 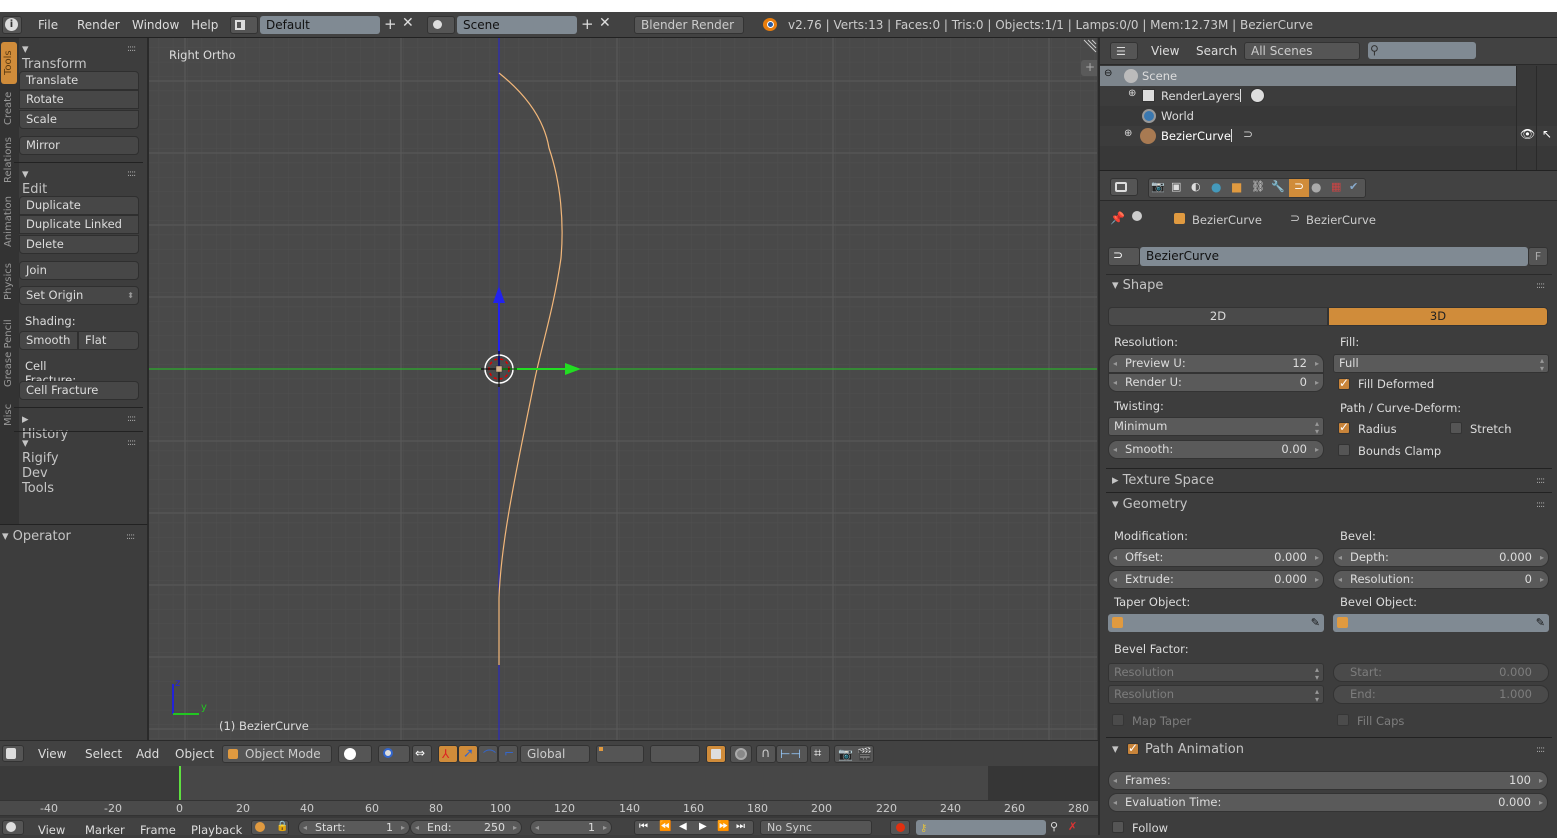 I want to click on panel-geometry-header: ▾ Geometry, so click(x=1150, y=504).